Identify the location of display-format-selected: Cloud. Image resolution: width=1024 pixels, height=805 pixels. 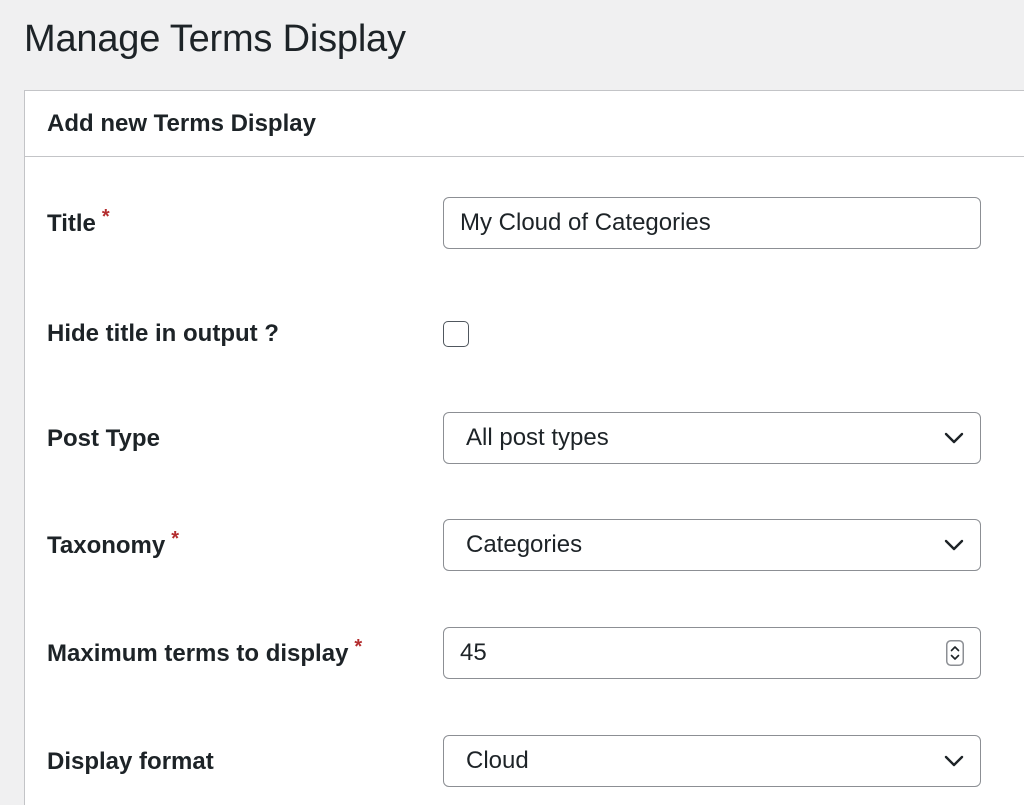
(497, 760).